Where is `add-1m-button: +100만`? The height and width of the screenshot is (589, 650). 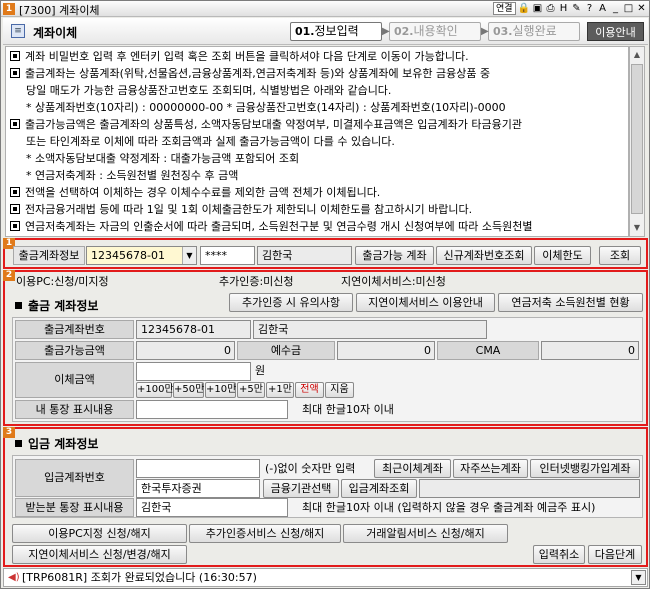
add-1m-button: +100만 is located at coordinates (155, 390).